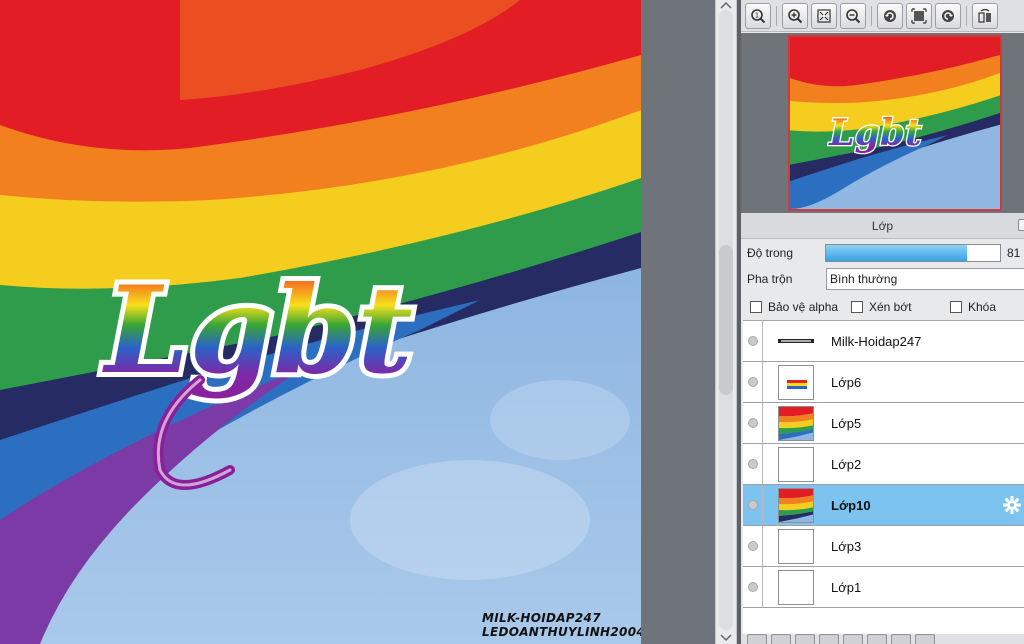 This screenshot has width=1024, height=644. I want to click on zoom-in-icon, so click(795, 15).